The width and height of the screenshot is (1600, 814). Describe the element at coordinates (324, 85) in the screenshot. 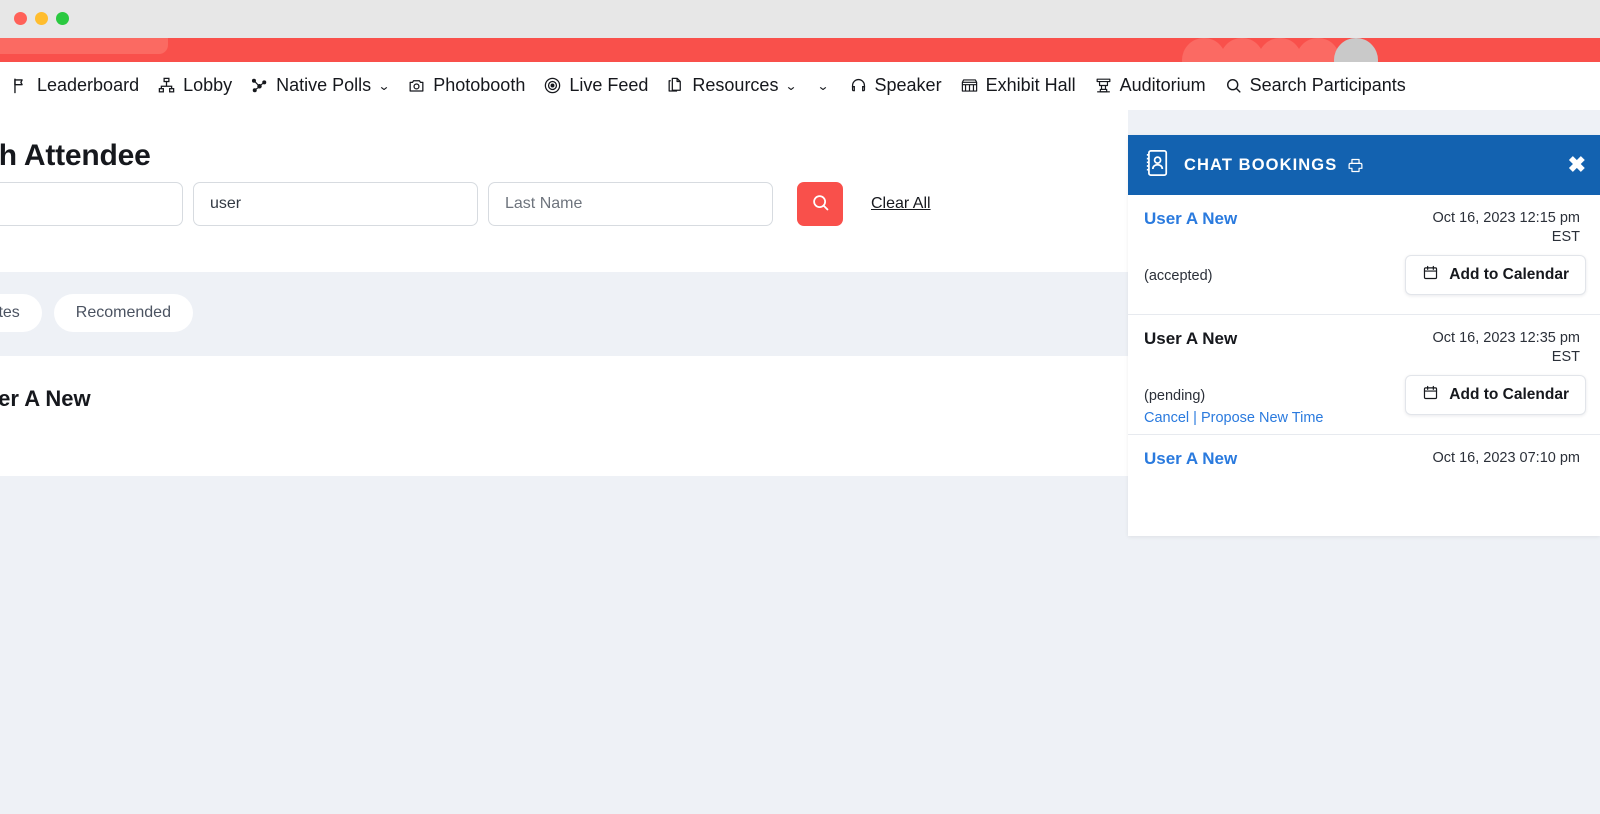

I see `nav-label: Native Polls` at that location.